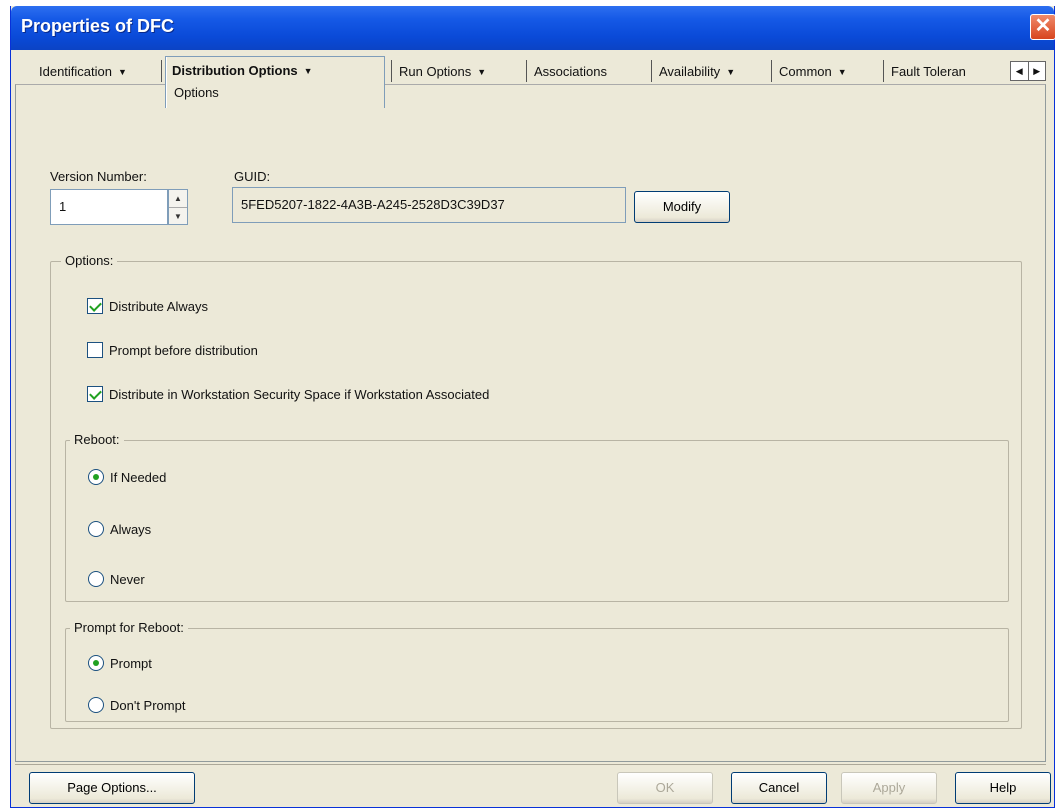  What do you see at coordinates (158, 306) in the screenshot?
I see `distribute-always-label: Distribute Always` at bounding box center [158, 306].